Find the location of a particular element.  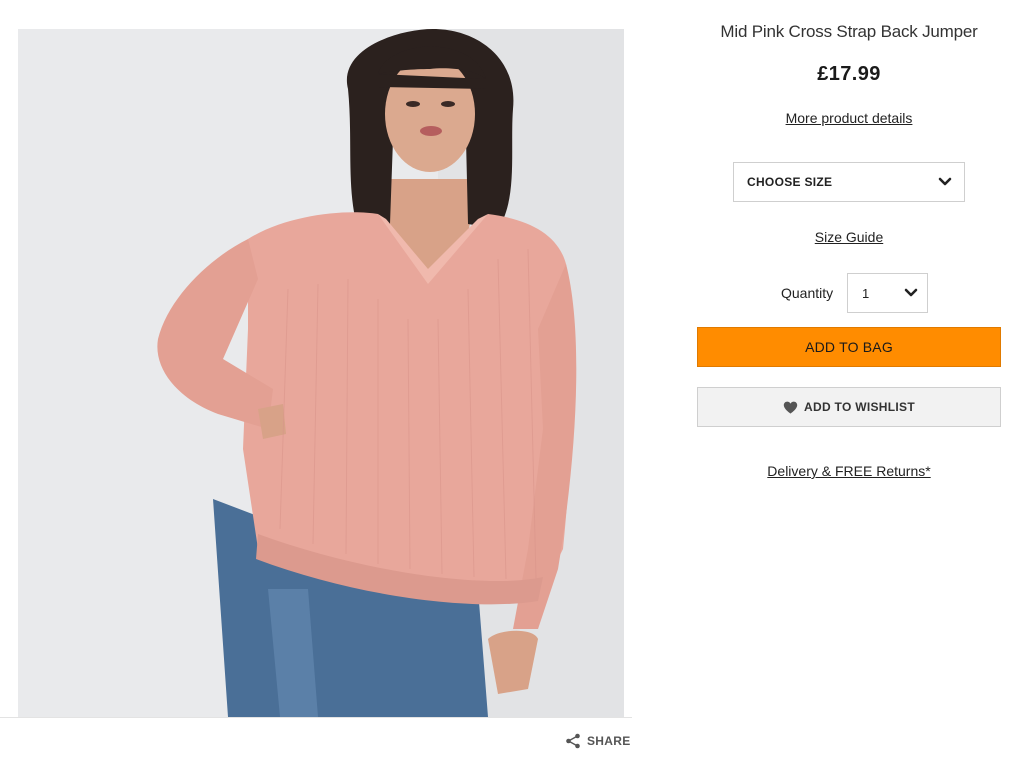

image-footer-divider is located at coordinates (316, 717).